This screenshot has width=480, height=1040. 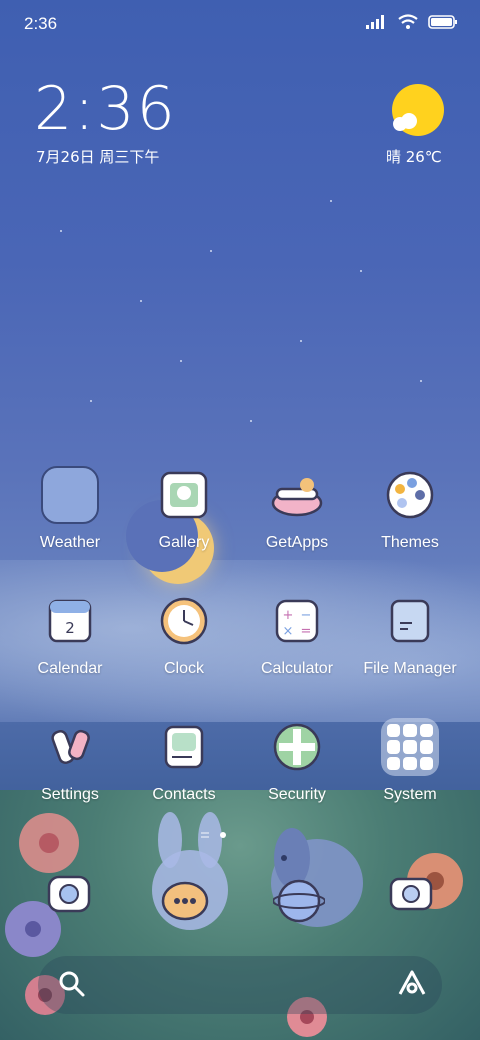 I want to click on app-label: Calculator, so click(x=297, y=668).